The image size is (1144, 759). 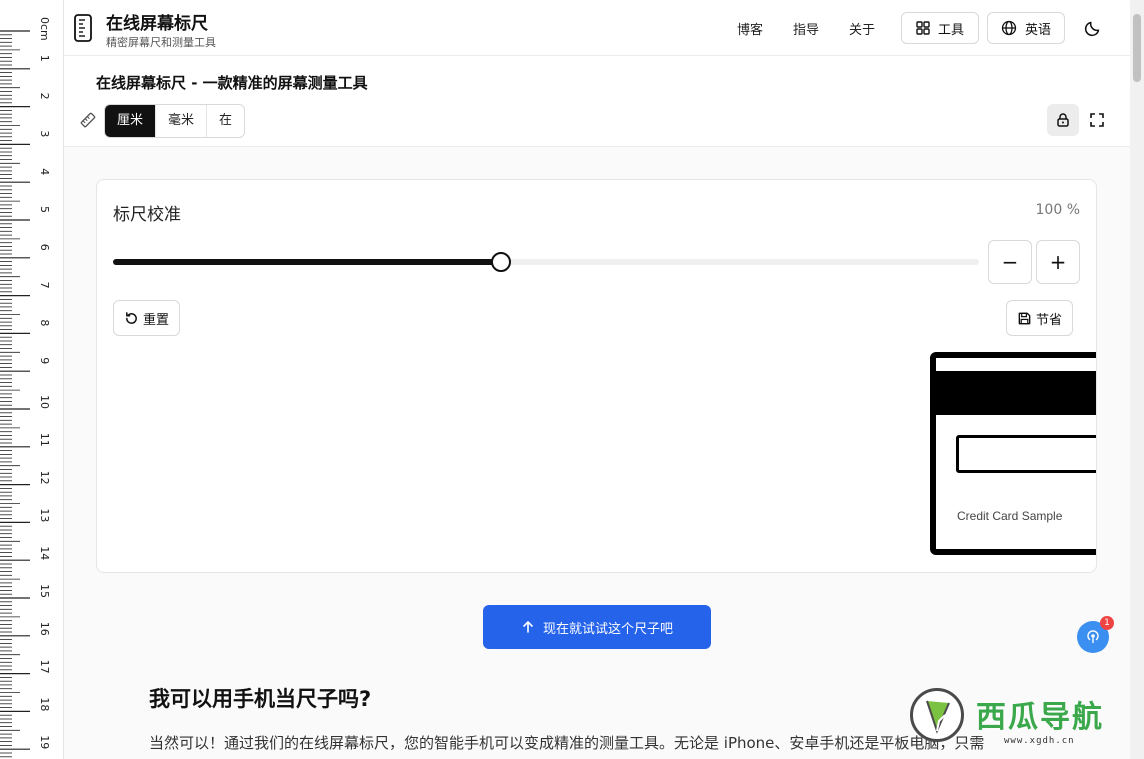 What do you see at coordinates (1049, 320) in the screenshot?
I see `save-label: 节省` at bounding box center [1049, 320].